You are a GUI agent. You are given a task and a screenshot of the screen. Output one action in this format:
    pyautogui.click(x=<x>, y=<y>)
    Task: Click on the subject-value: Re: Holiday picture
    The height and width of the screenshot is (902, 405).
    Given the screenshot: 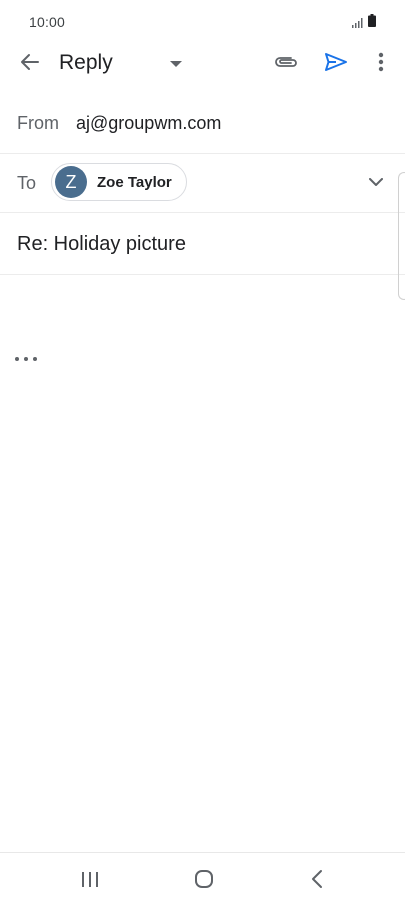 What is the action you would take?
    pyautogui.click(x=101, y=244)
    